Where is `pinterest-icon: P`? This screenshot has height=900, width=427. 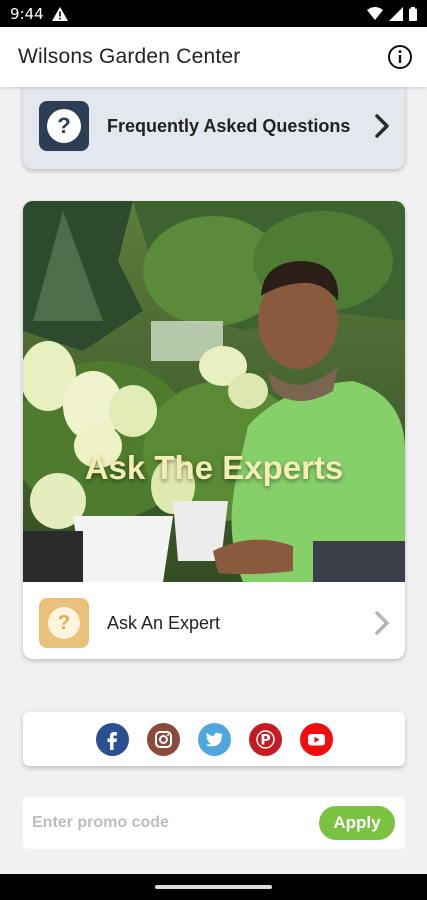
pinterest-icon: P is located at coordinates (265, 739).